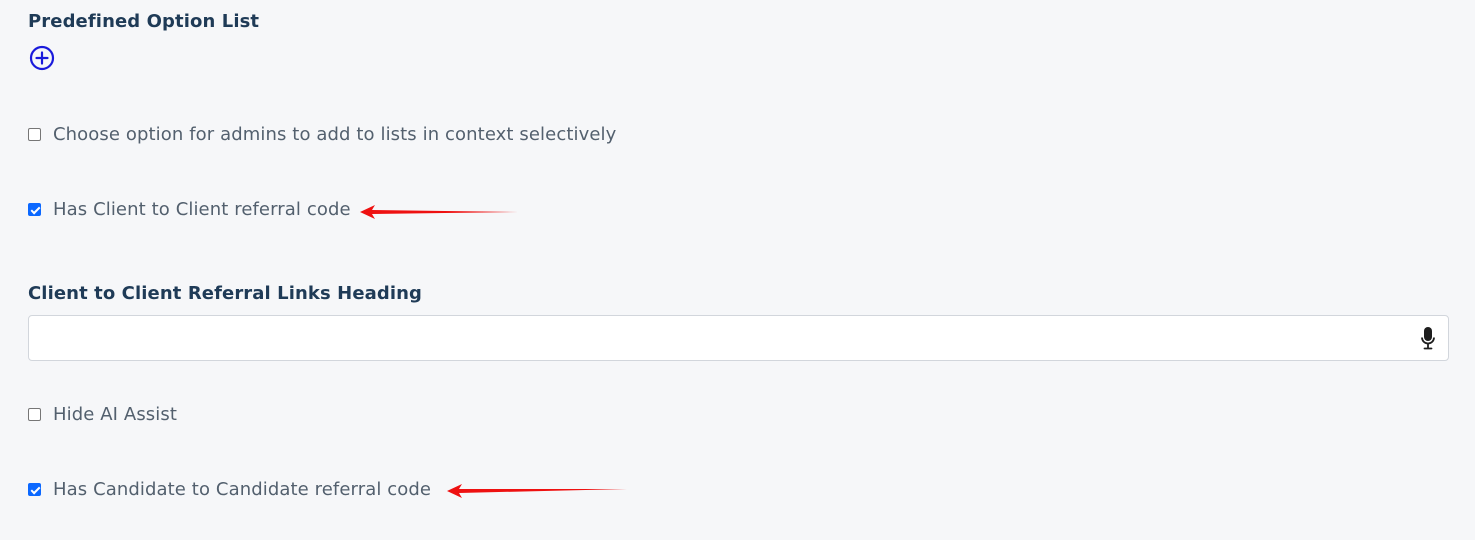  What do you see at coordinates (115, 414) in the screenshot?
I see `hide-ai-assist-label: Hide AI Assist` at bounding box center [115, 414].